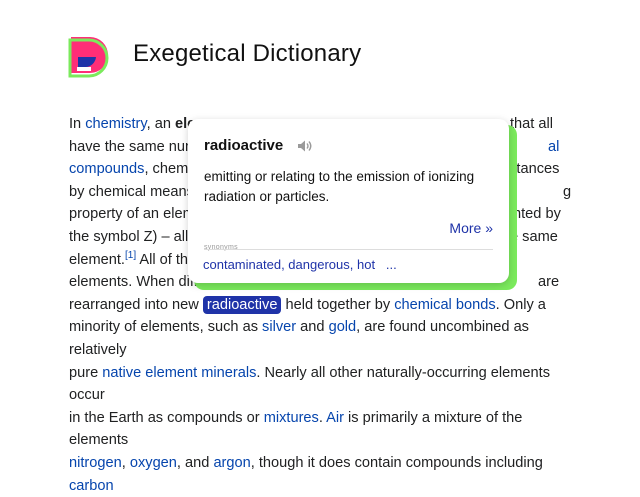 Image resolution: width=640 pixels, height=497 pixels. What do you see at coordinates (242, 304) in the screenshot?
I see `highlighted-word: radioactive` at bounding box center [242, 304].